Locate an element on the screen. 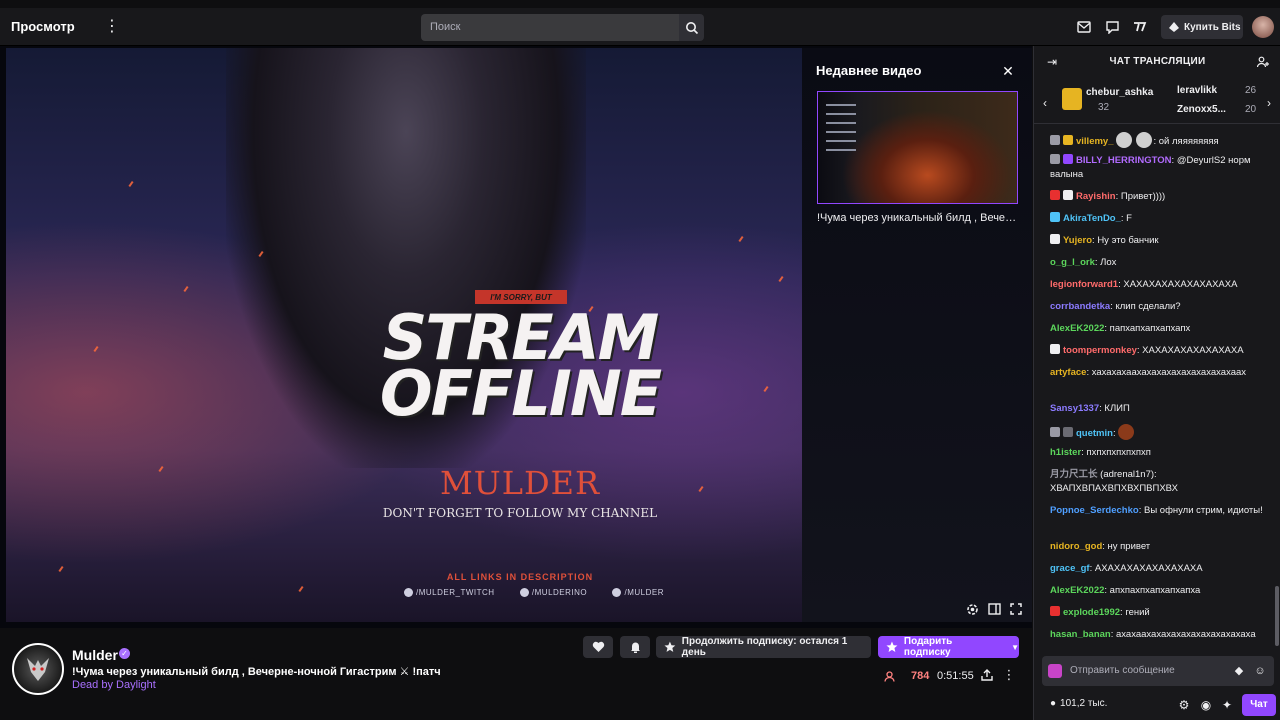 This screenshot has height=720, width=1280. poster-follow-text: DON'T FORGET TO FOLLOW MY CHANNEL is located at coordinates (520, 513).